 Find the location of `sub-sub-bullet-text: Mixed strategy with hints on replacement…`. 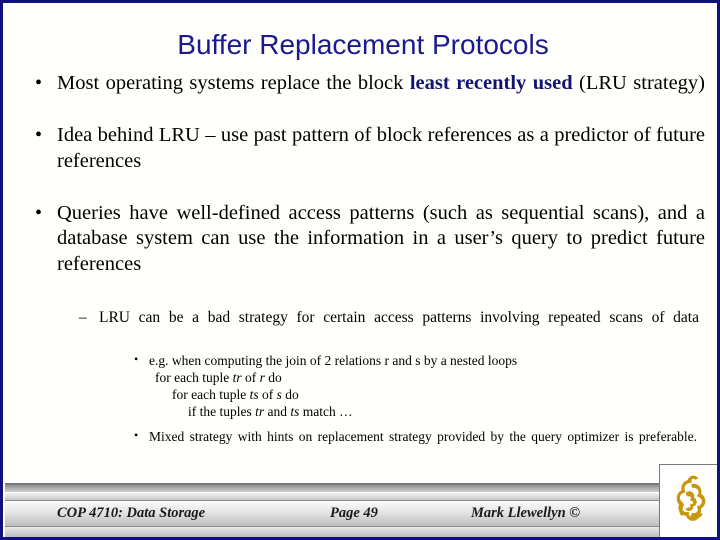

sub-sub-bullet-text: Mixed strategy with hints on replacement… is located at coordinates (423, 436).